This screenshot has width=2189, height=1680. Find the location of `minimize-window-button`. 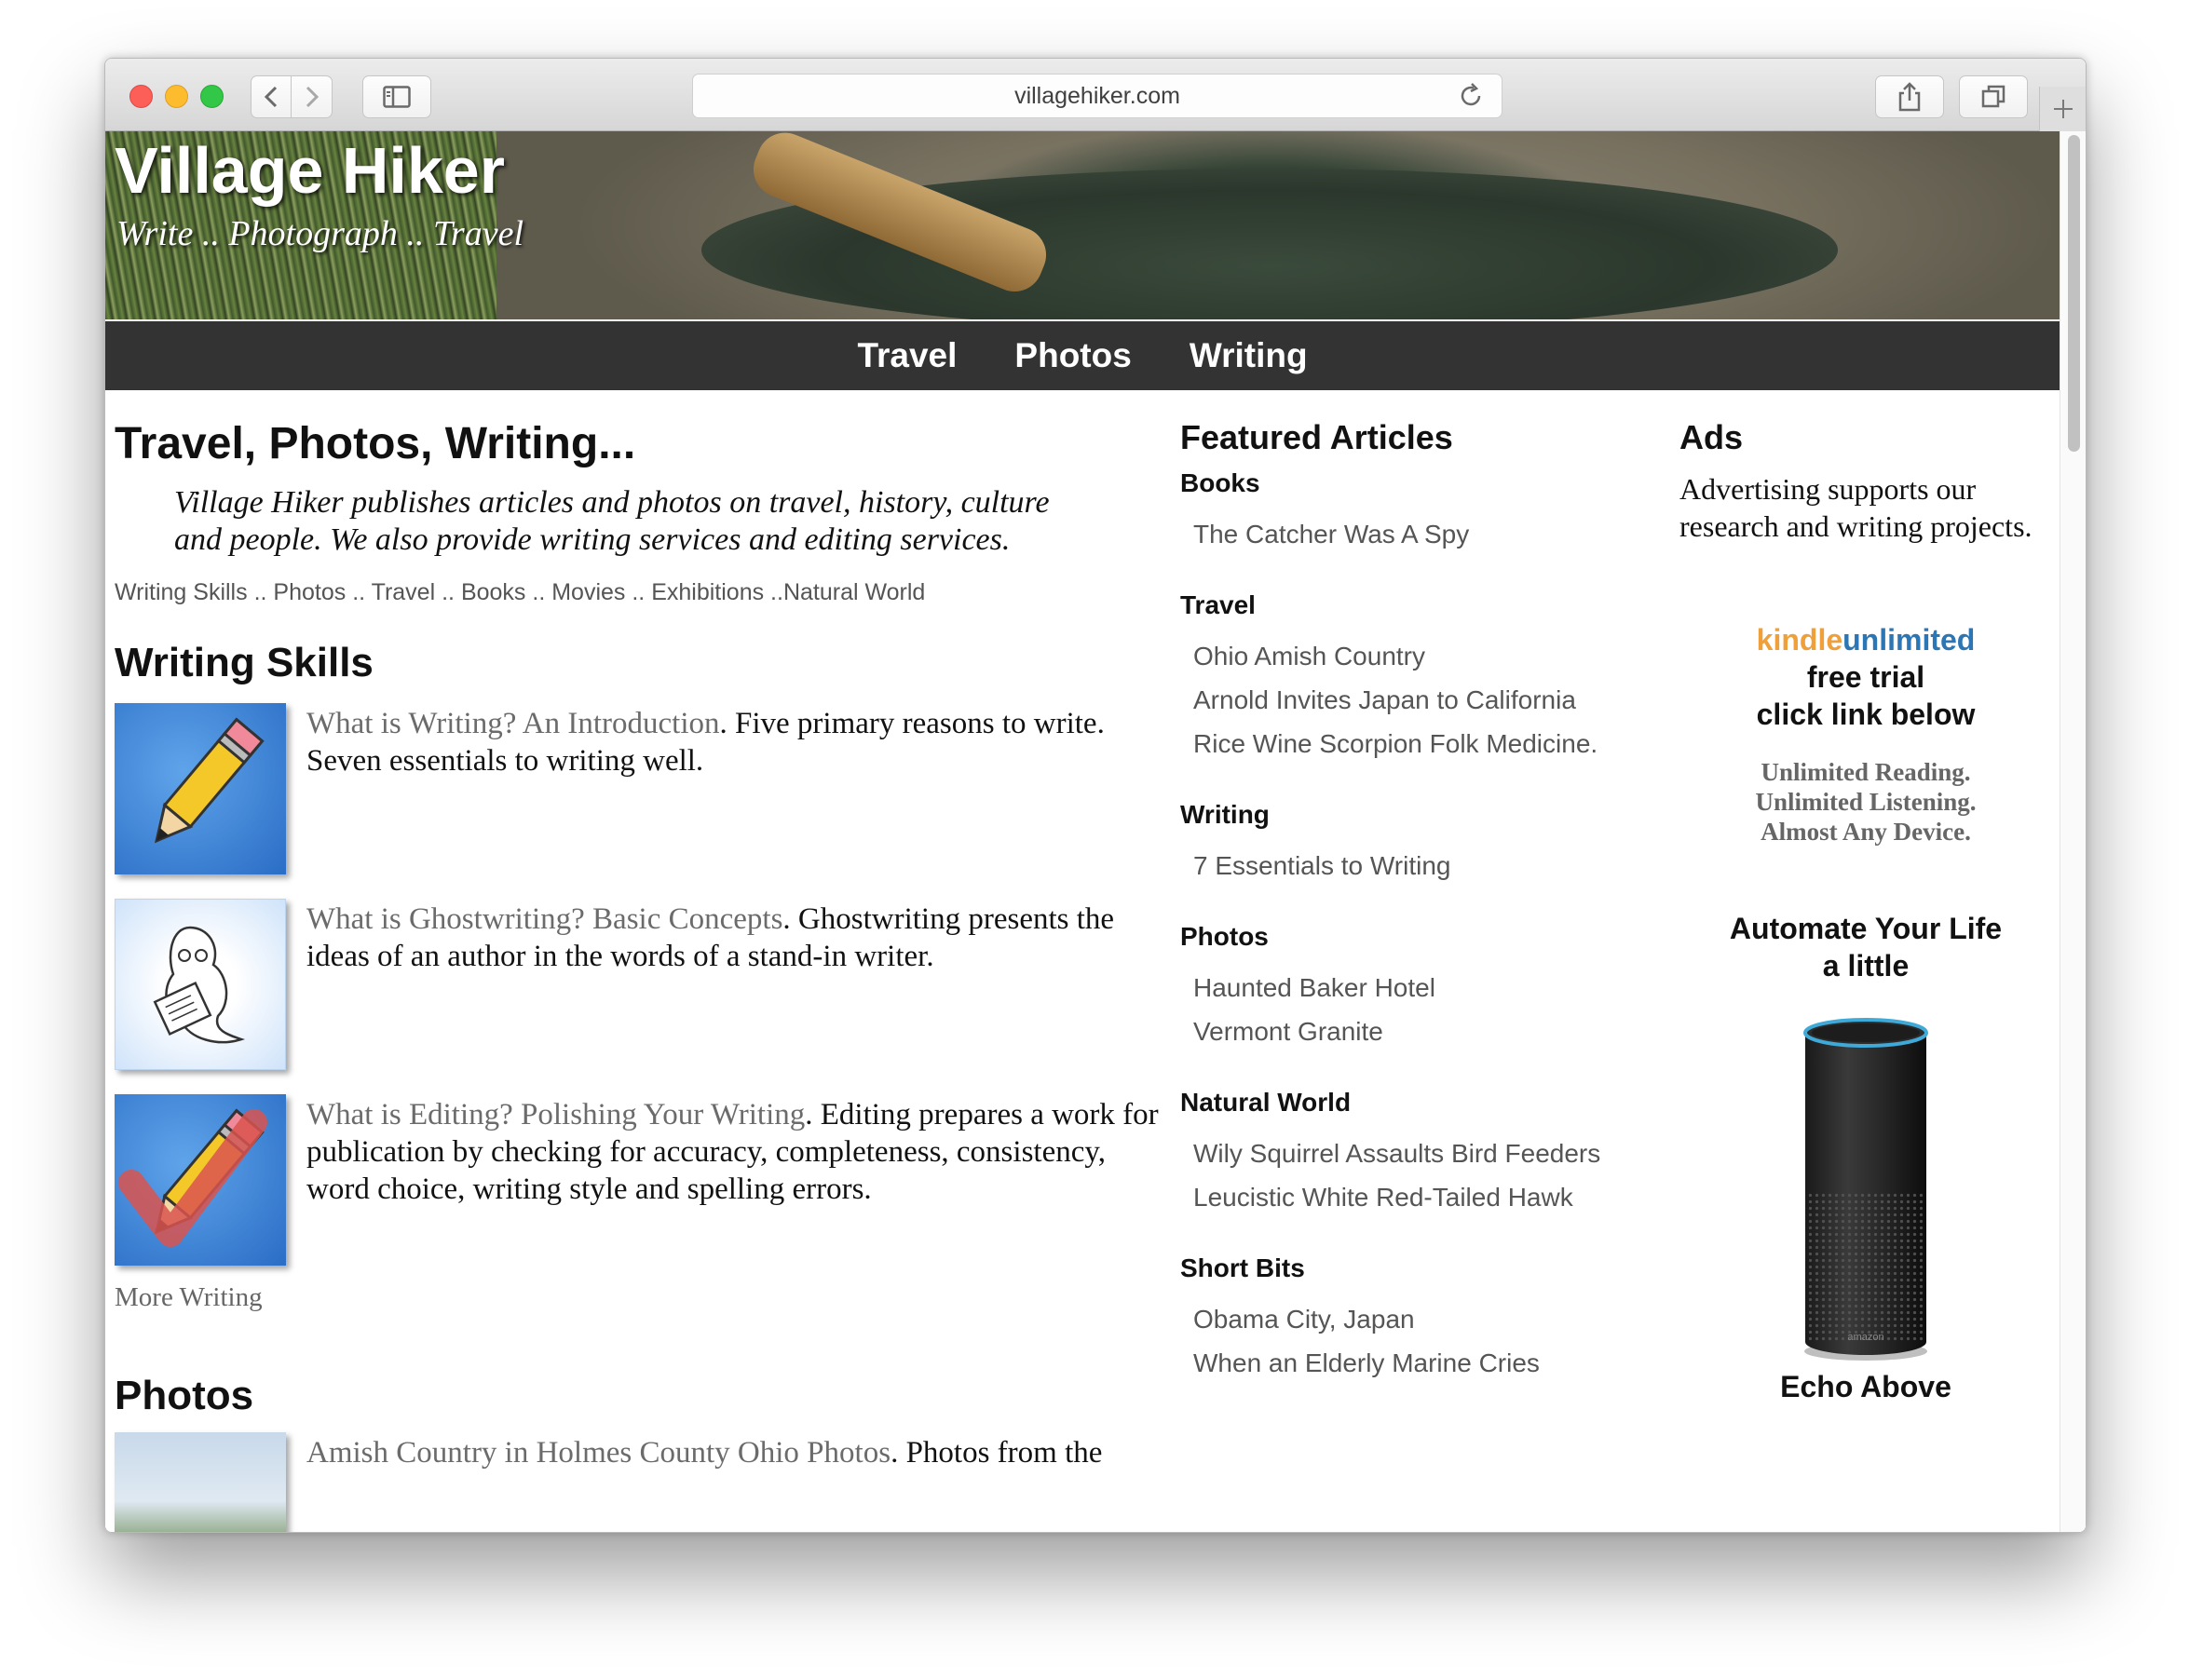

minimize-window-button is located at coordinates (177, 96).